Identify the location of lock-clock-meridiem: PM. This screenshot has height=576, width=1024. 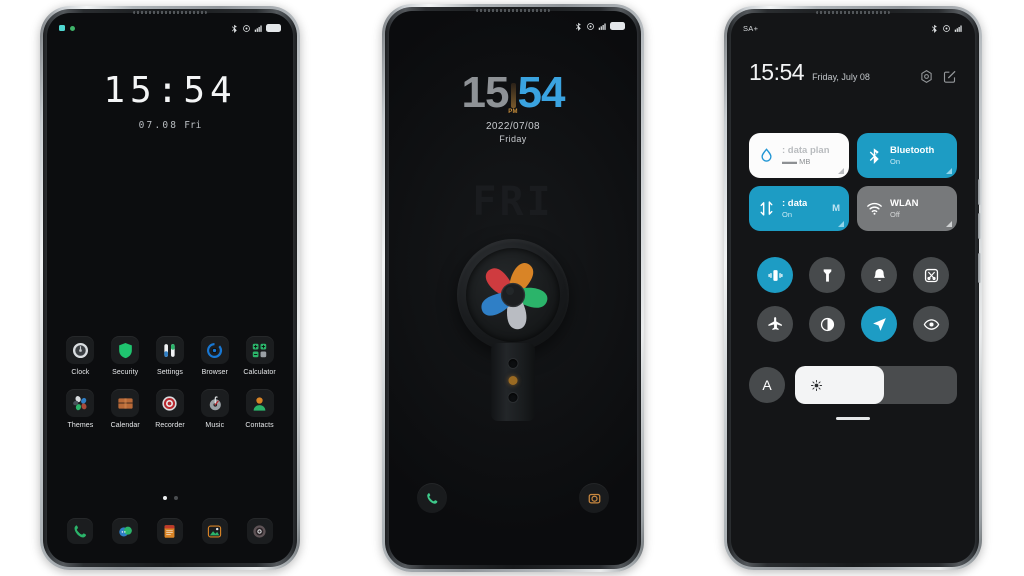
(513, 93).